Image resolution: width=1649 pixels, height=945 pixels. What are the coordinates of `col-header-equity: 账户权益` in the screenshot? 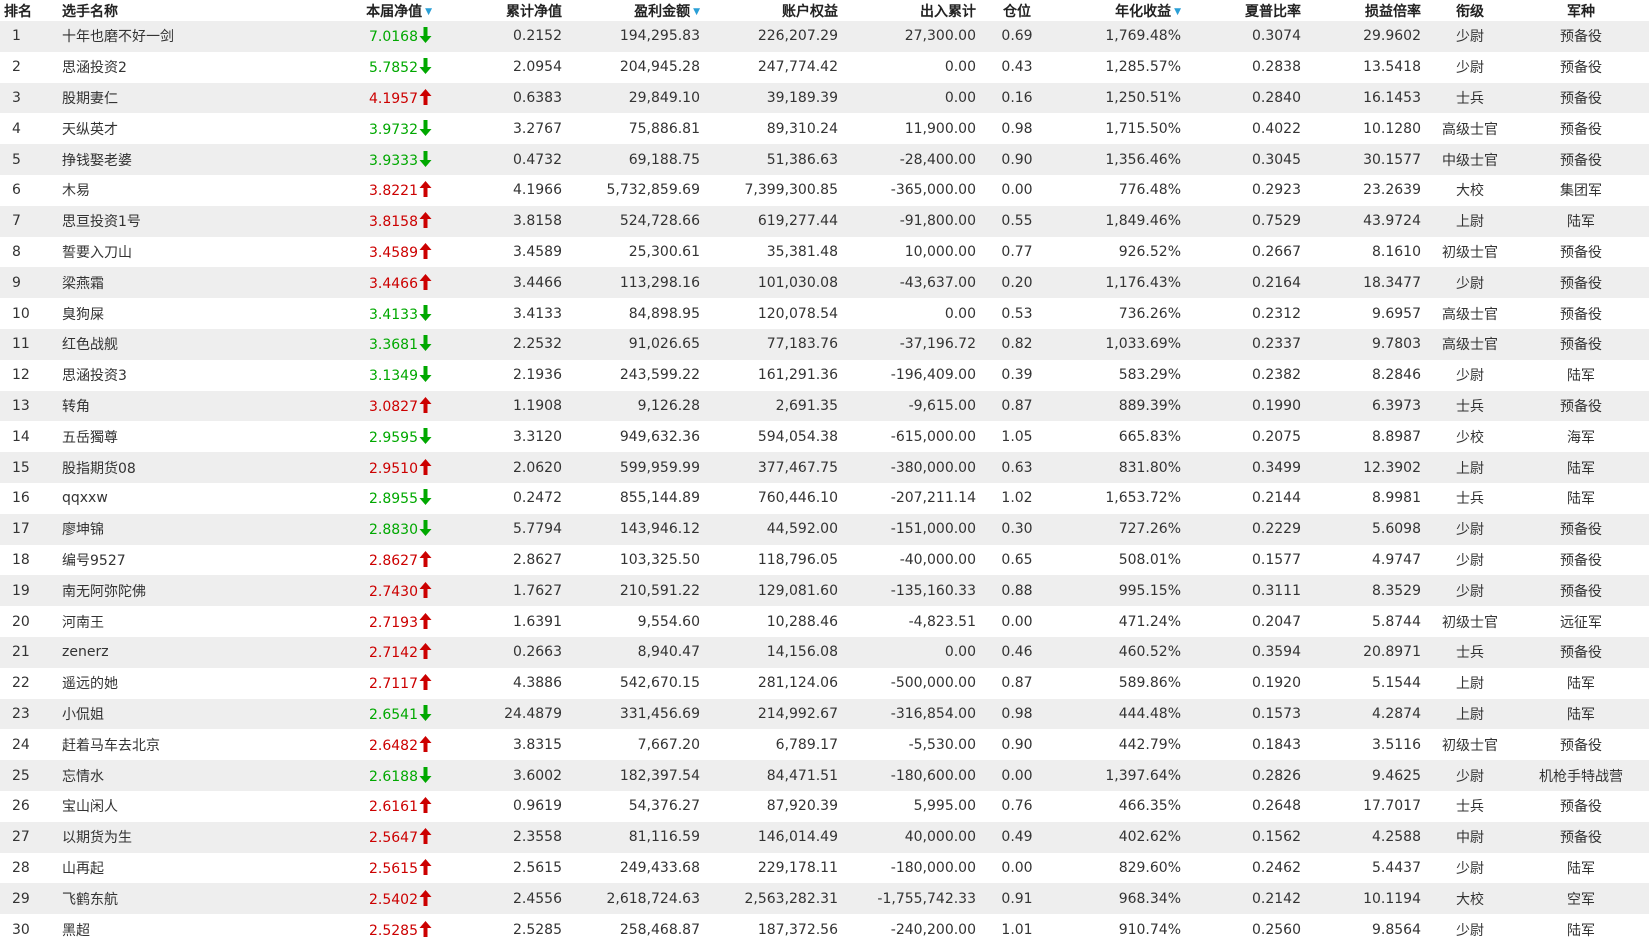 It's located at (775, 10).